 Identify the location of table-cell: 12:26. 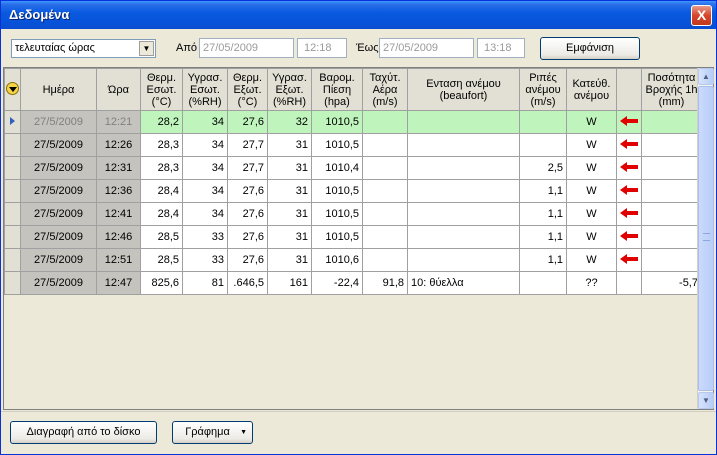
(118, 145).